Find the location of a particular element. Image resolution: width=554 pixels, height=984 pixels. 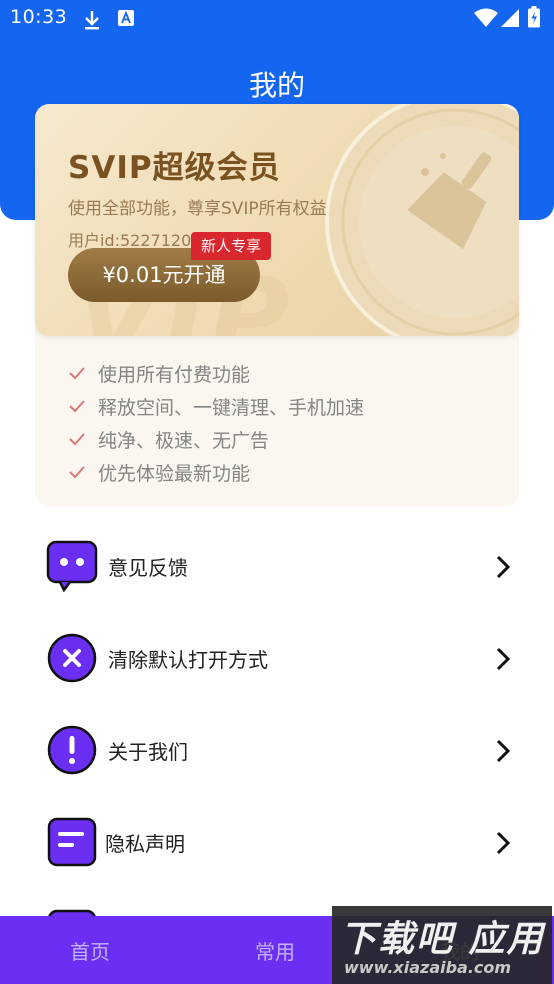

menu-label: 意见反馈 is located at coordinates (148, 568).